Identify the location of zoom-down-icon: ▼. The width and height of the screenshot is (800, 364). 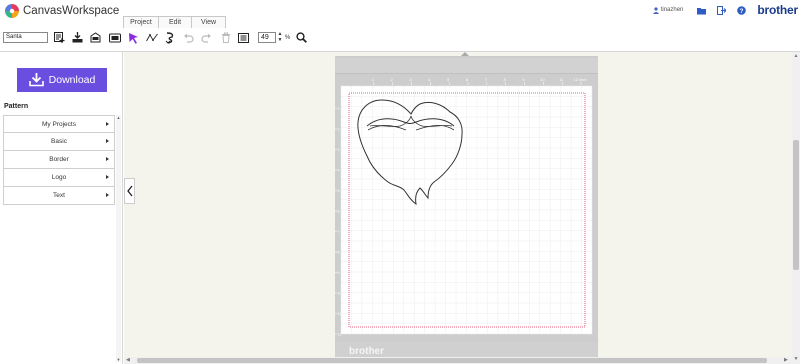
(280, 40).